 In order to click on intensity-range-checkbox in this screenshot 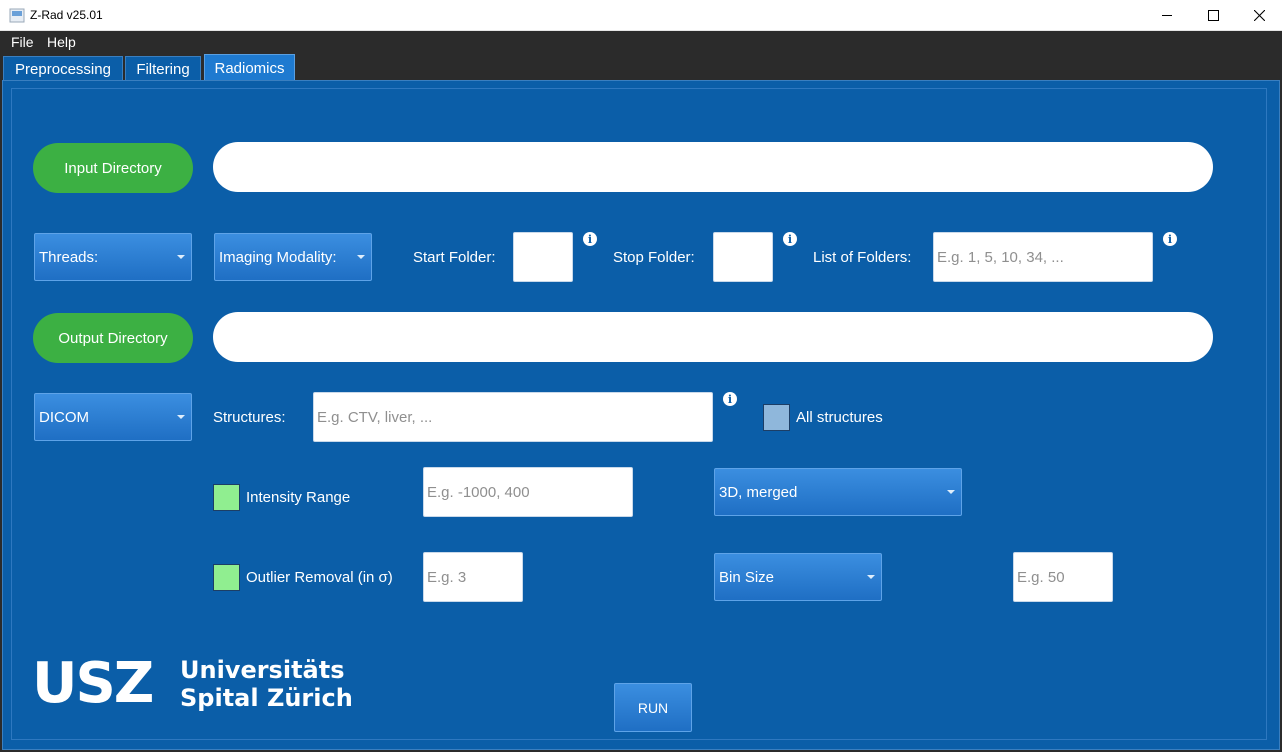, I will do `click(226, 497)`.